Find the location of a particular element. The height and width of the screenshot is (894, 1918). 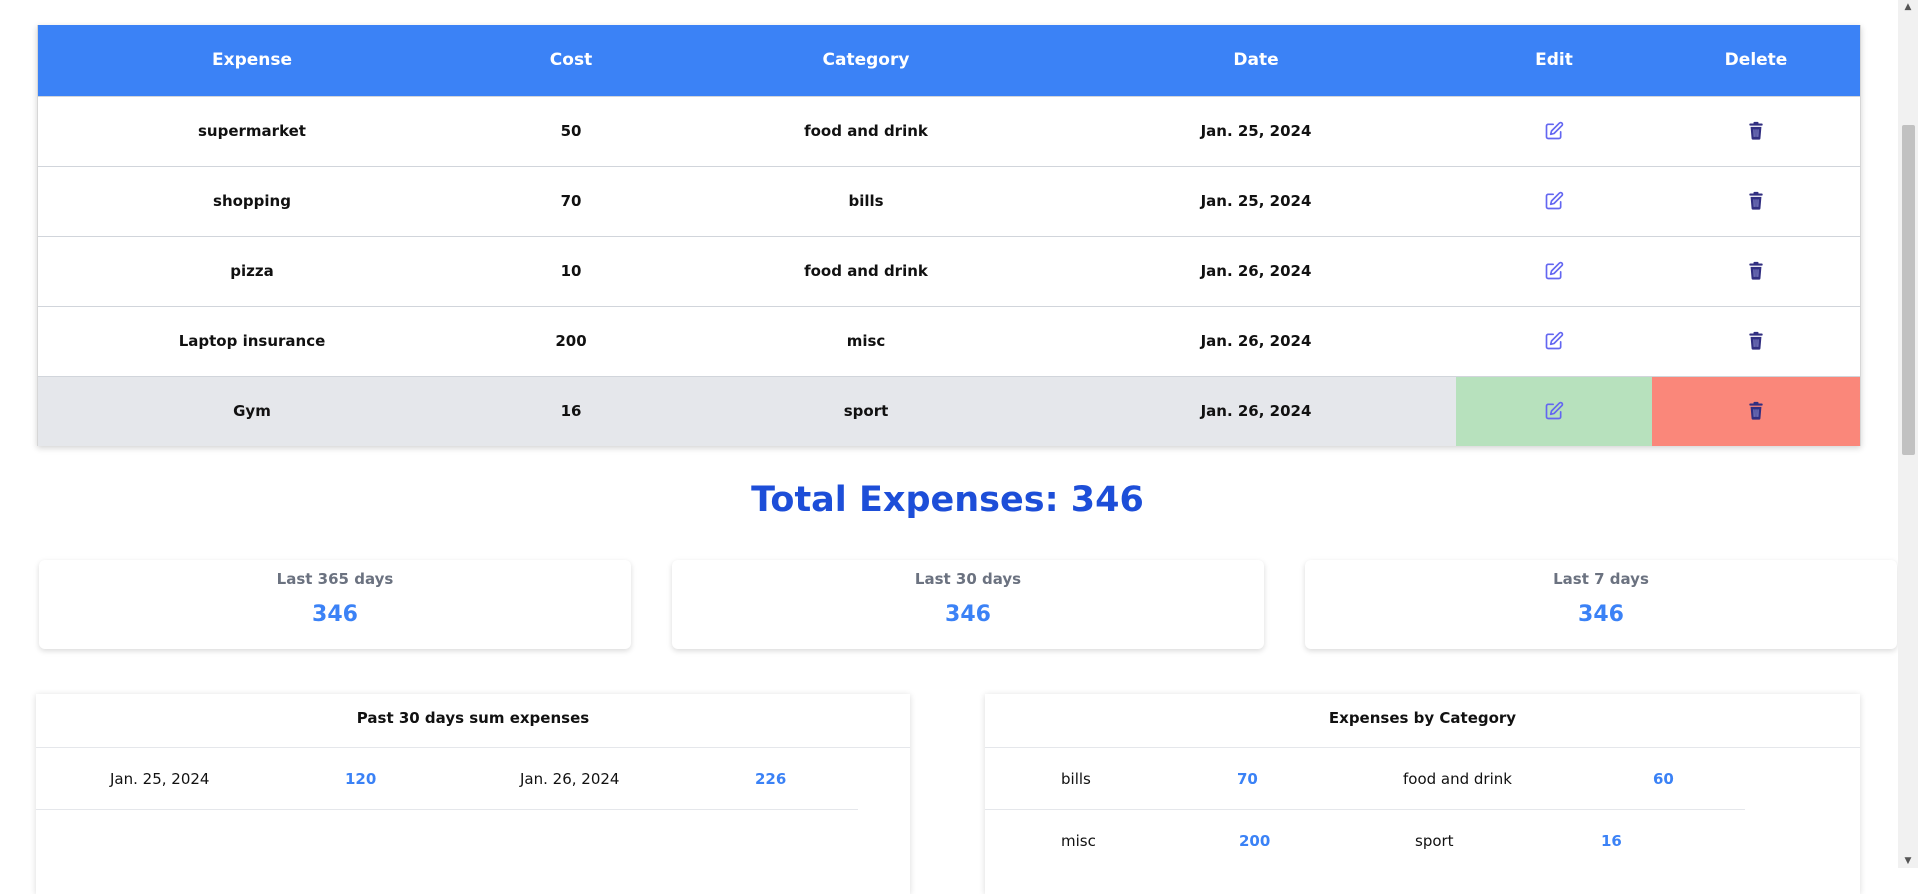

expense-cost: 16 is located at coordinates (571, 411).